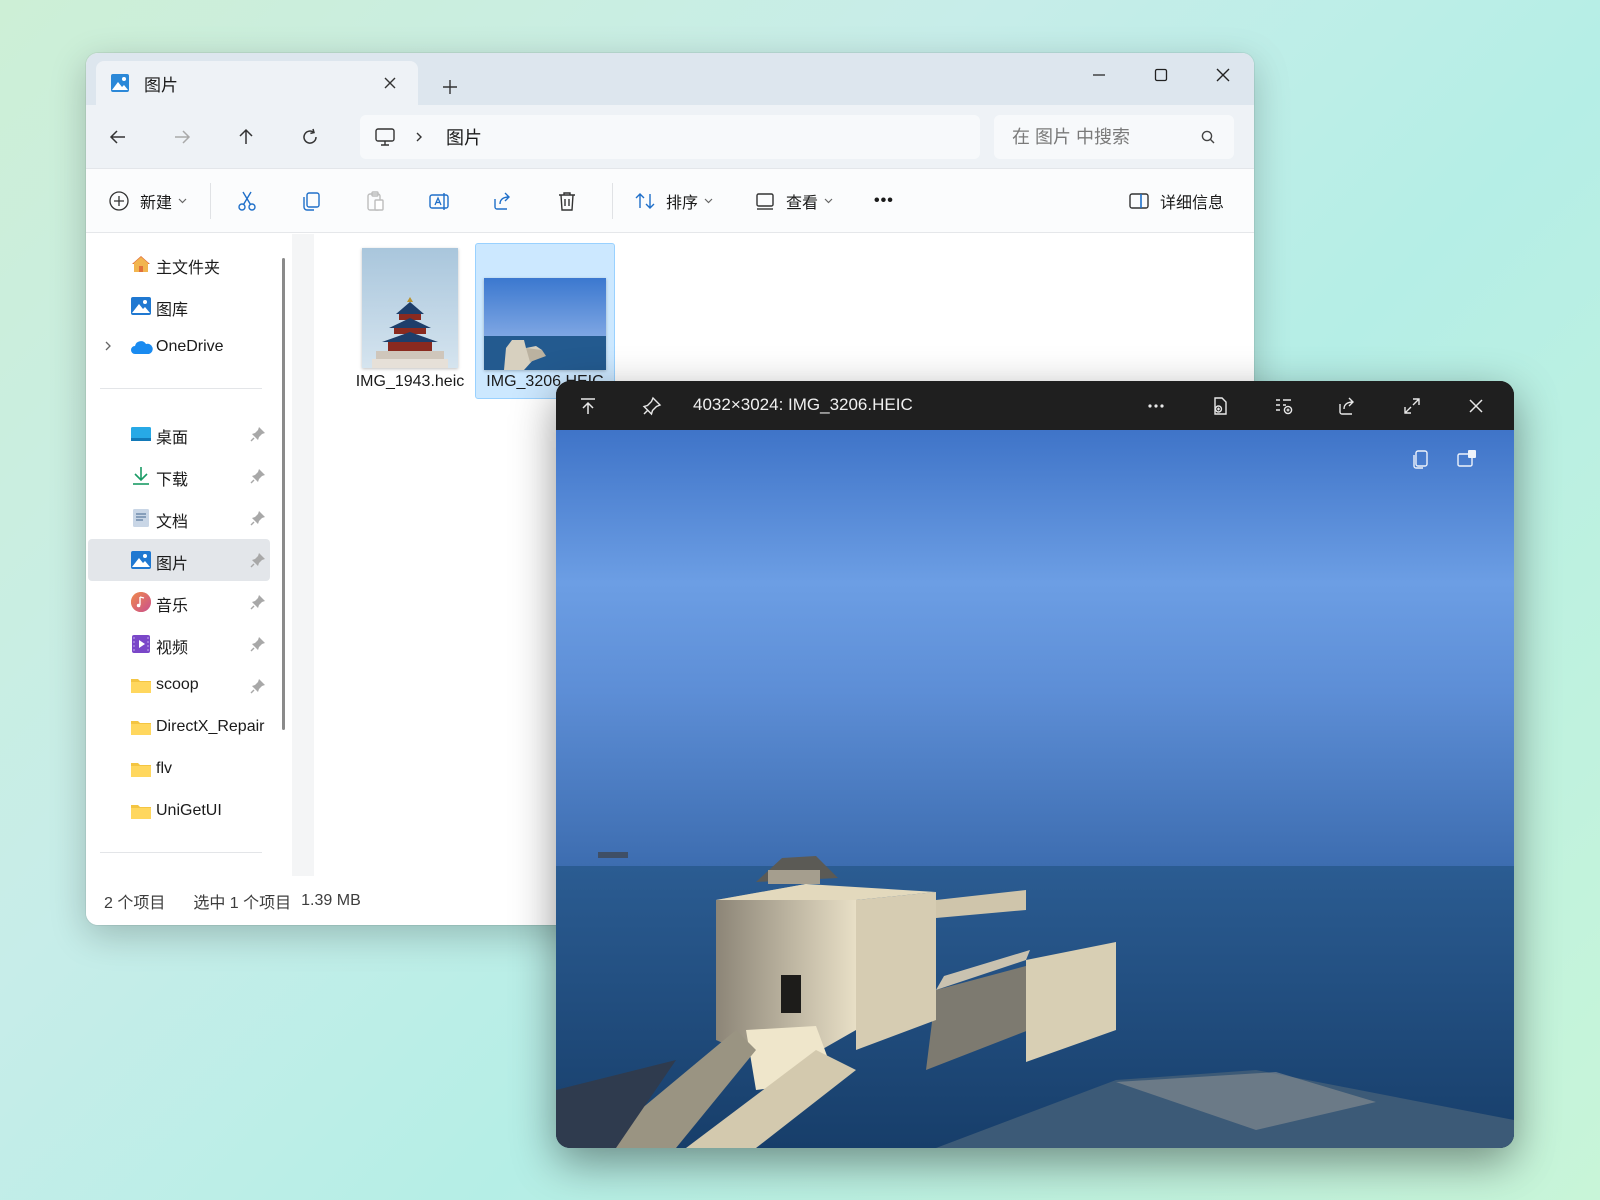 Image resolution: width=1600 pixels, height=1200 pixels. Describe the element at coordinates (141, 306) in the screenshot. I see `gallery-icon` at that location.